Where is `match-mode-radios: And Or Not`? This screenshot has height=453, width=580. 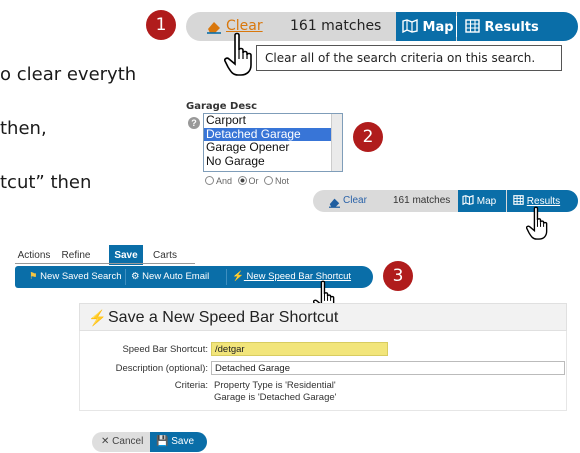 match-mode-radios: And Or Not is located at coordinates (247, 181).